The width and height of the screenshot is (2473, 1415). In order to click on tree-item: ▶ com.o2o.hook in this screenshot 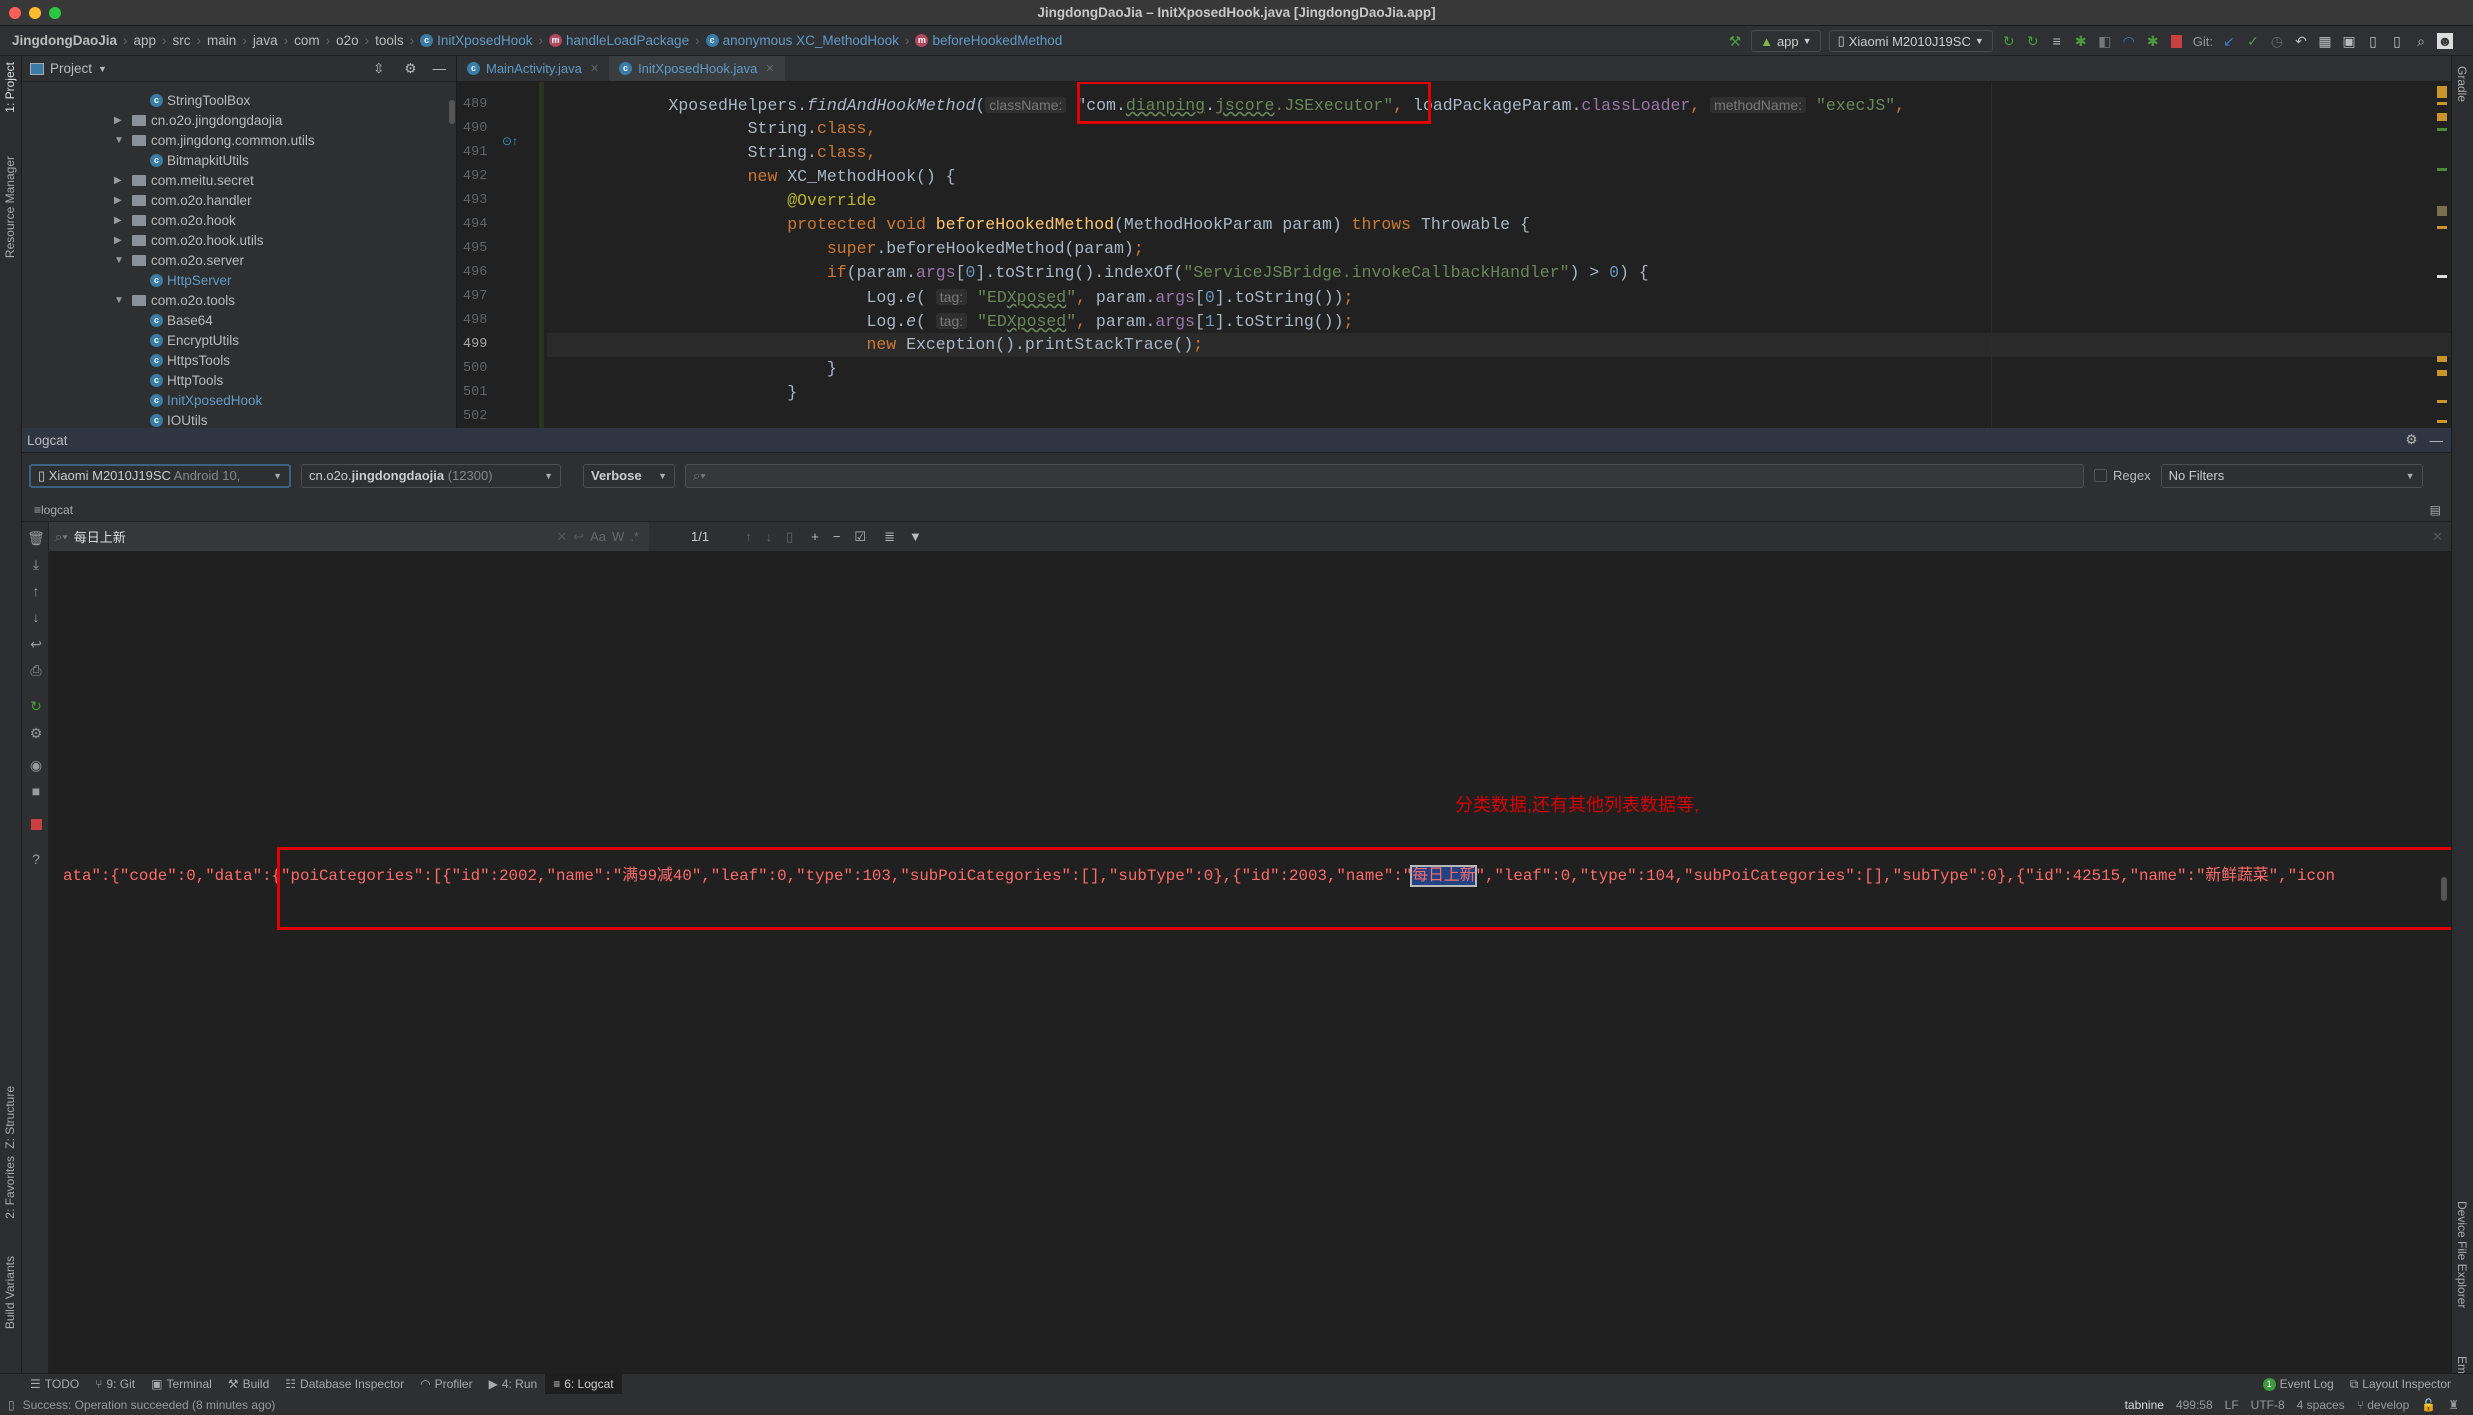, I will do `click(175, 220)`.